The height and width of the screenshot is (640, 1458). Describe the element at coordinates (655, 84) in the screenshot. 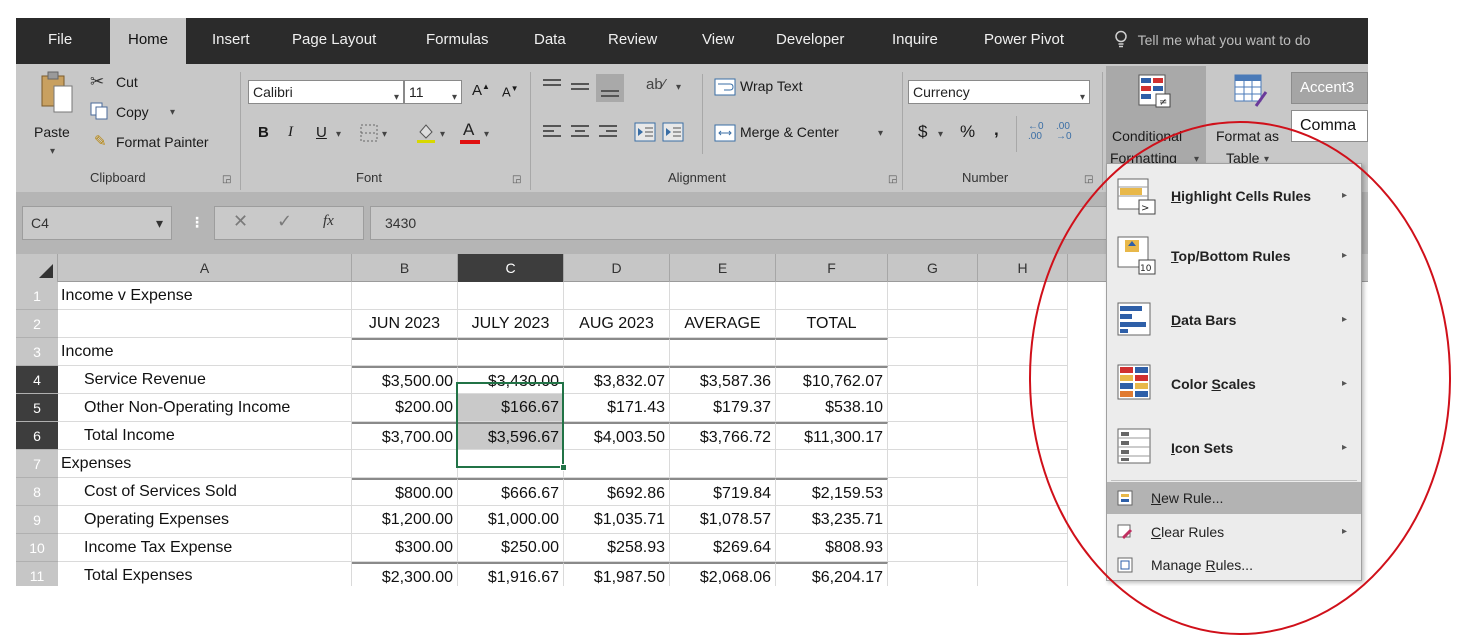

I see `orientation-icon: ab⁄` at that location.